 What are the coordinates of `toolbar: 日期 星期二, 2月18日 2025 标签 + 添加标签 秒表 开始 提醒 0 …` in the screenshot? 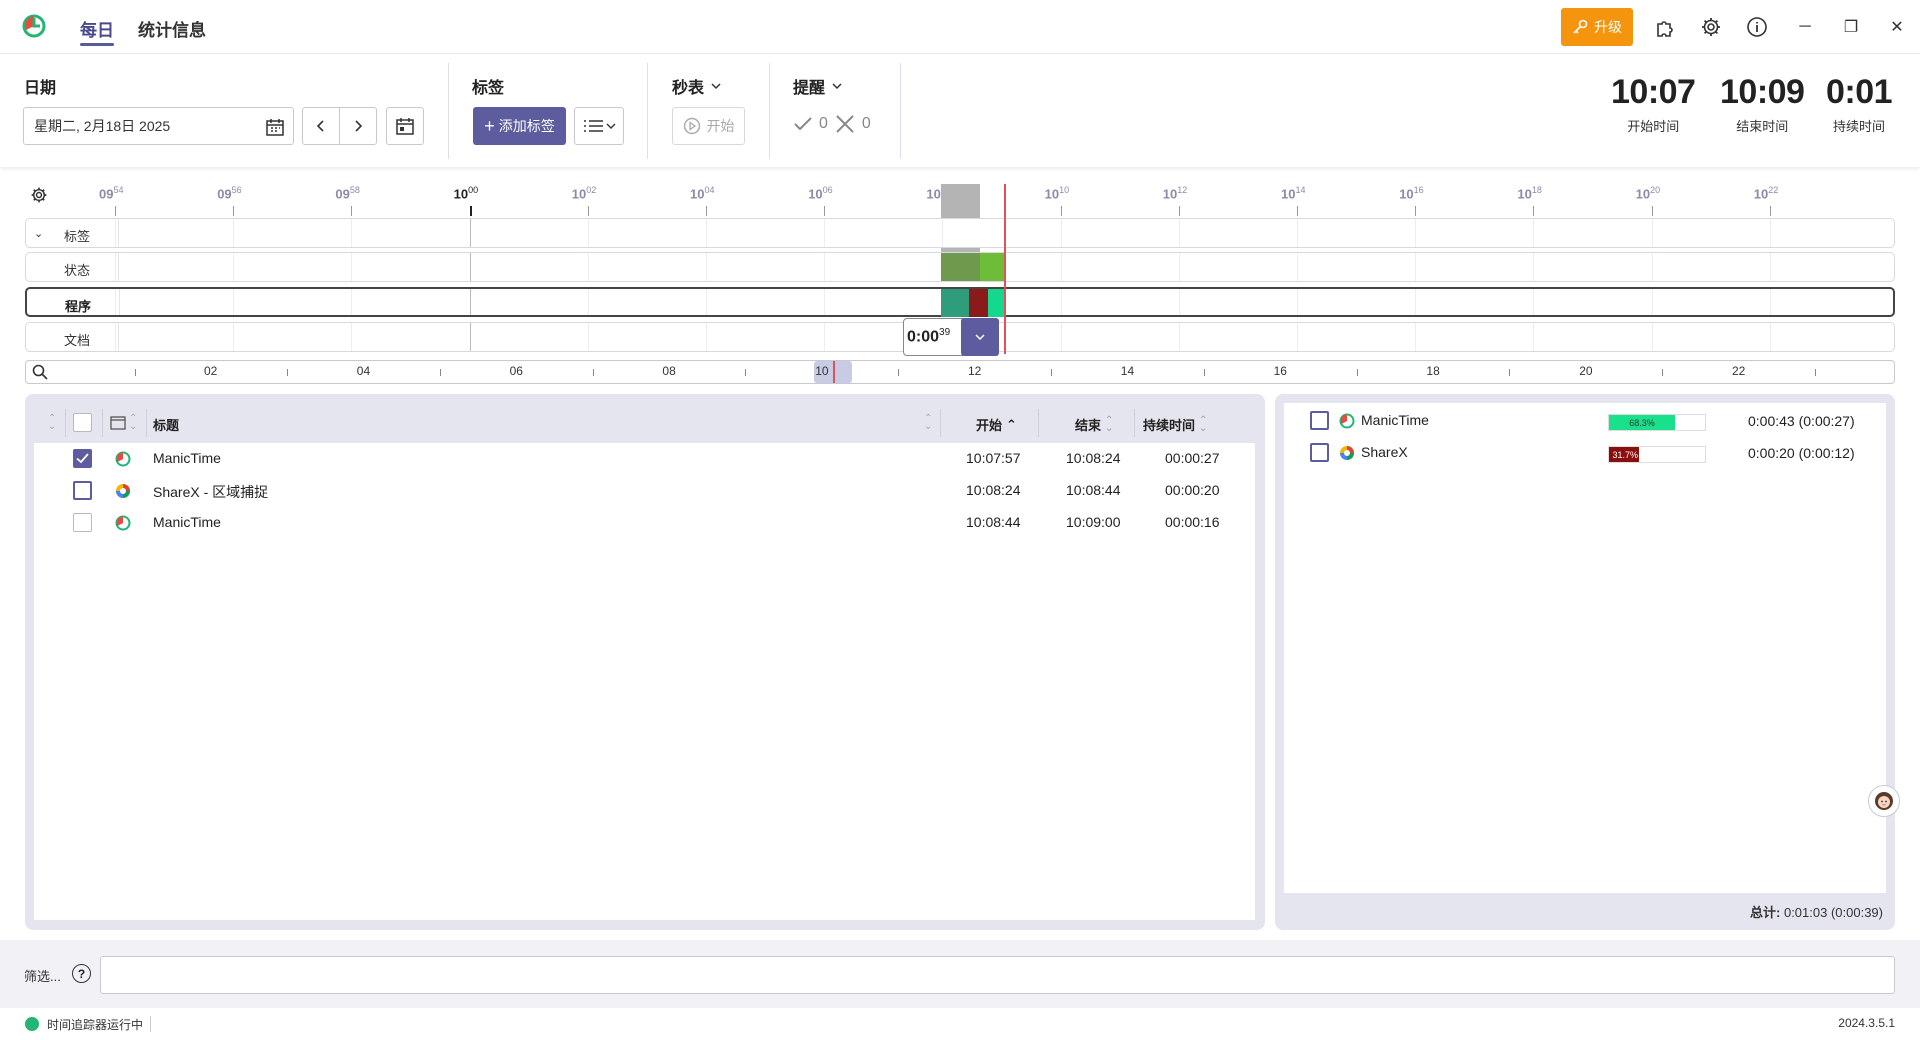 It's located at (960, 111).